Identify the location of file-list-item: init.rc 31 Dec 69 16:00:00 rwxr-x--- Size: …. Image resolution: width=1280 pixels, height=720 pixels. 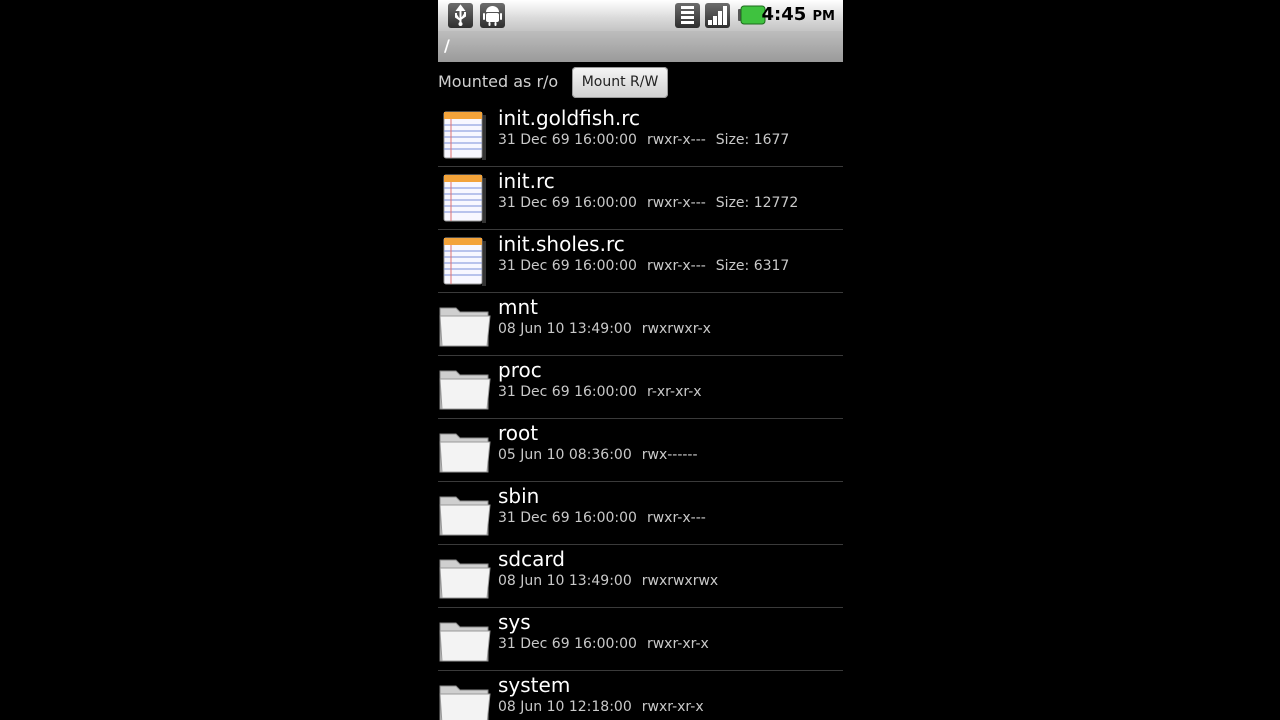
(640, 198).